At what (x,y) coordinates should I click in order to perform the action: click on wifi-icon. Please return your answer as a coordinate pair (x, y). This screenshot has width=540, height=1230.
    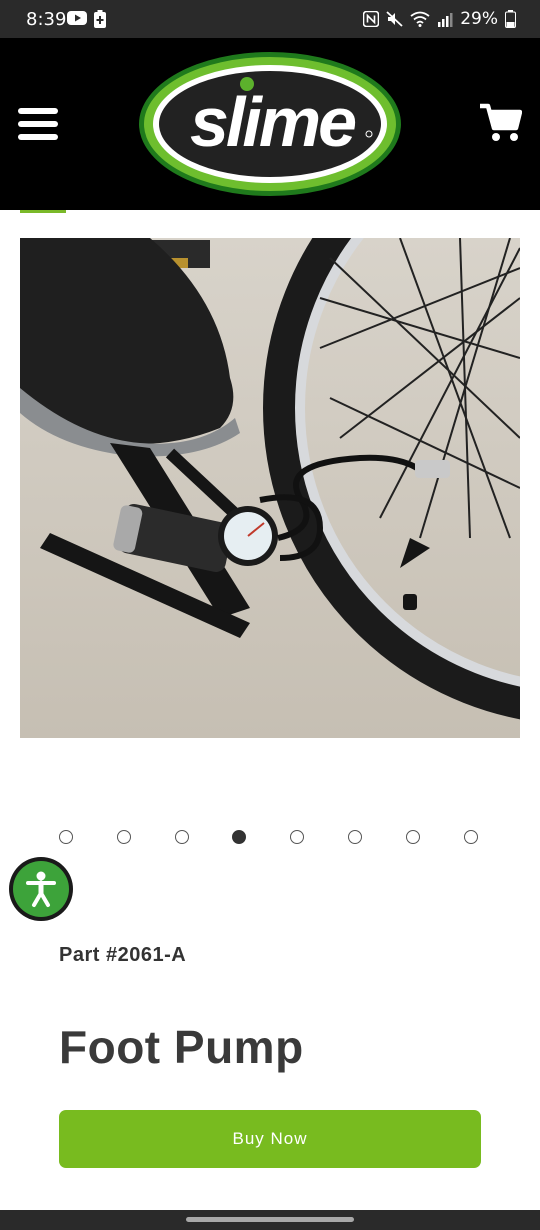
    Looking at the image, I should click on (420, 19).